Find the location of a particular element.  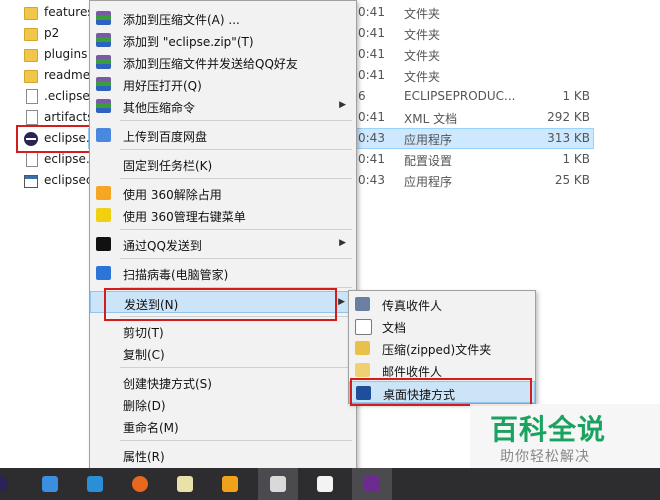

notes-icon is located at coordinates (50, 484).